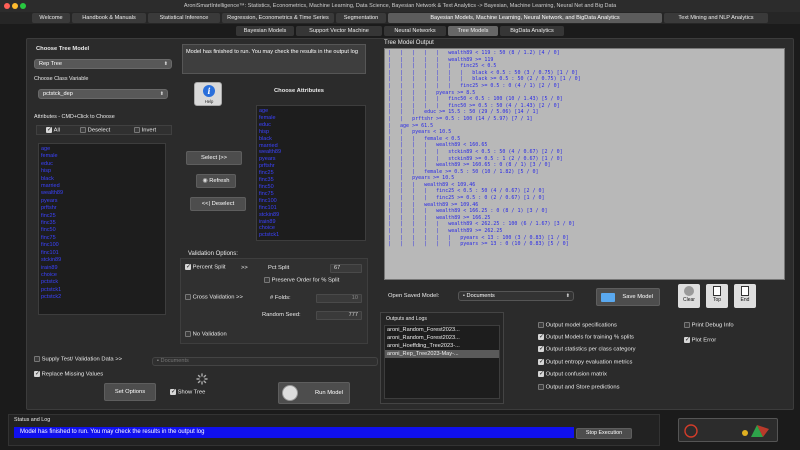 This screenshot has height=450, width=800. Describe the element at coordinates (78, 359) in the screenshot. I see `supply-test-checkbox: Supply Test/ Validation Data >>` at that location.